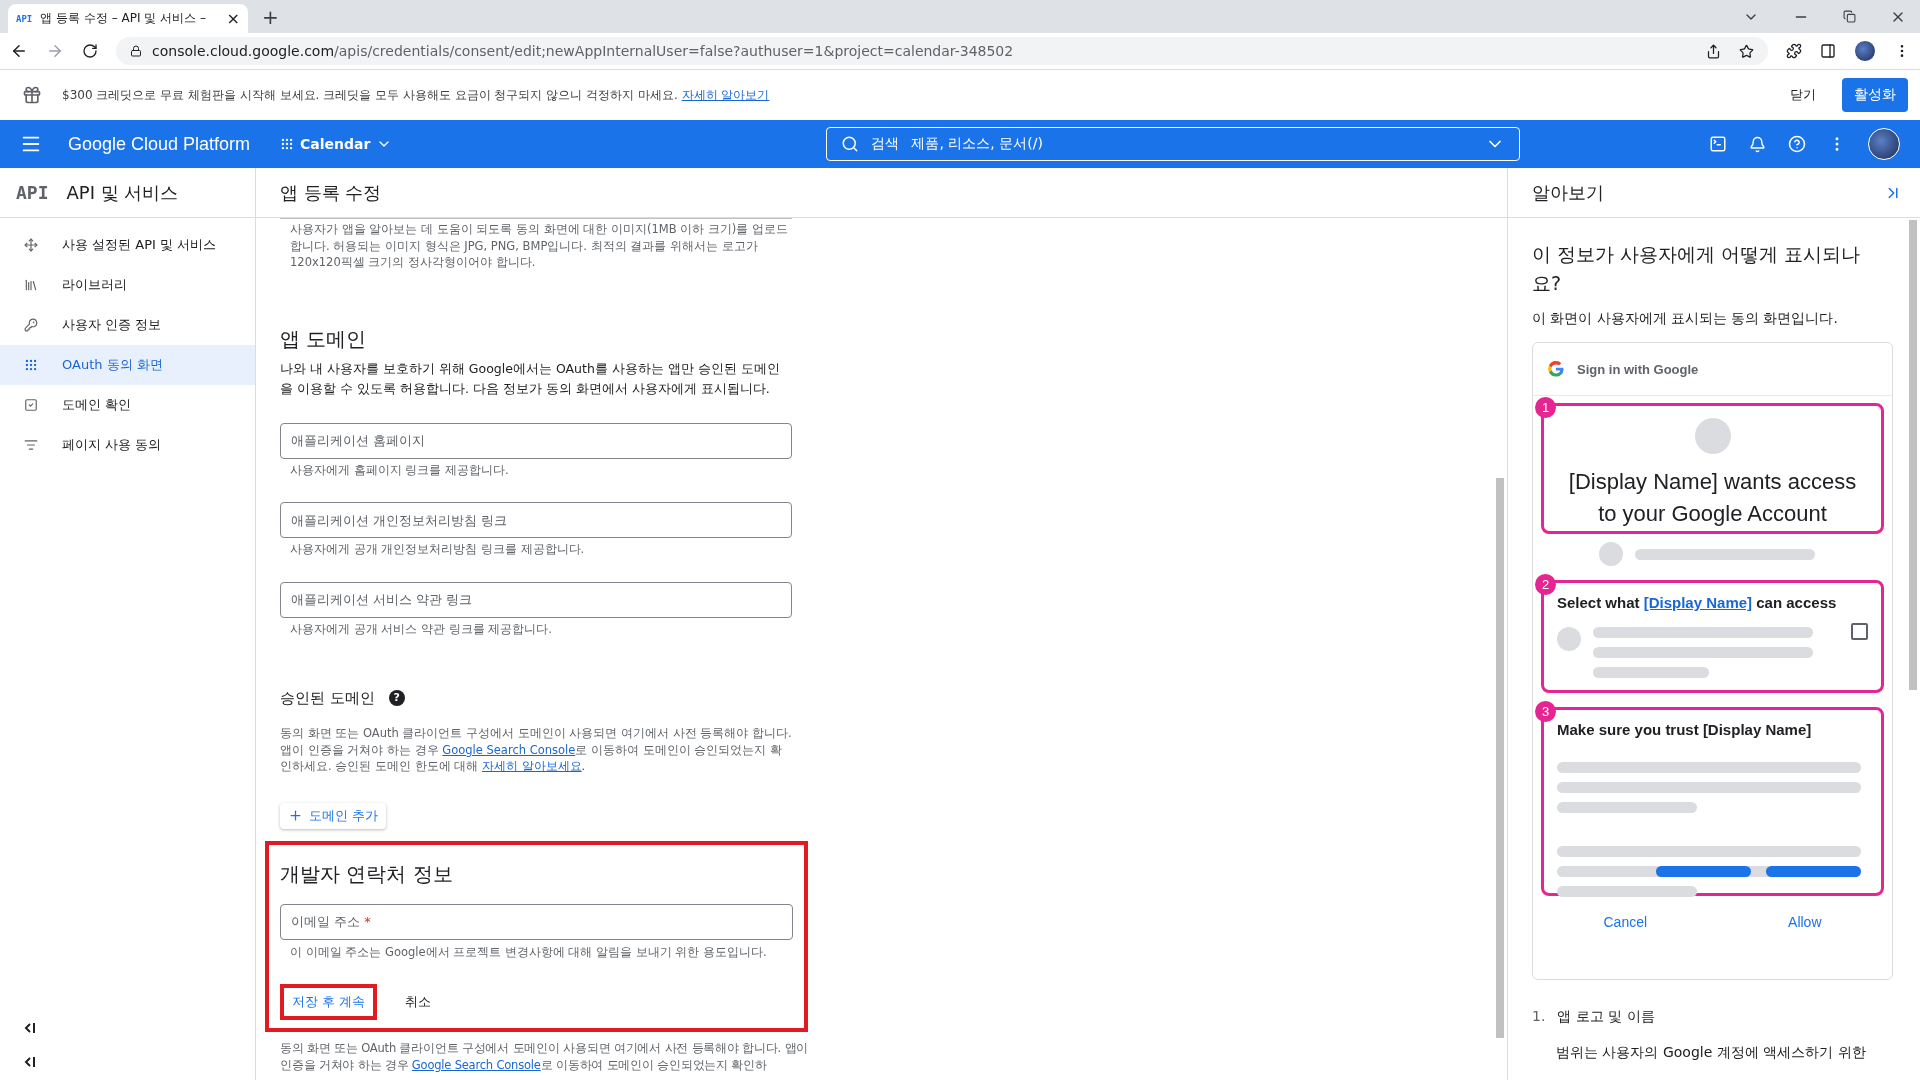  What do you see at coordinates (329, 1002) in the screenshot?
I see `save-continue-button: 저장 후 계속` at bounding box center [329, 1002].